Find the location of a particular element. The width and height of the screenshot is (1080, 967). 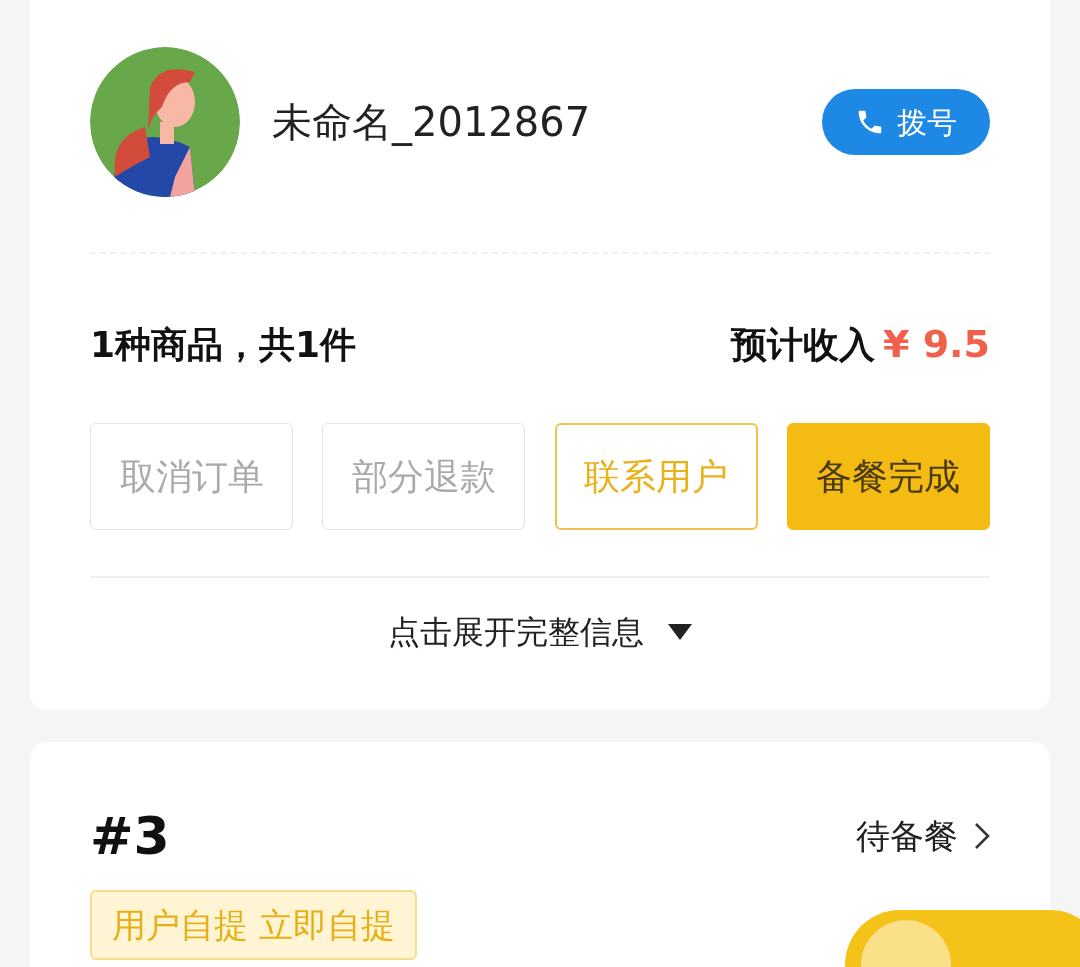

income-amount: ¥ 9.5 is located at coordinates (936, 344).